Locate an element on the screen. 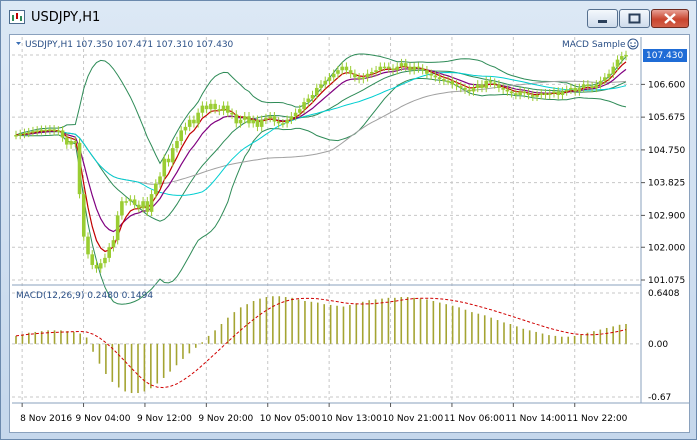 The image size is (697, 440). time-label: 10 Nov 05:00 is located at coordinates (290, 419).